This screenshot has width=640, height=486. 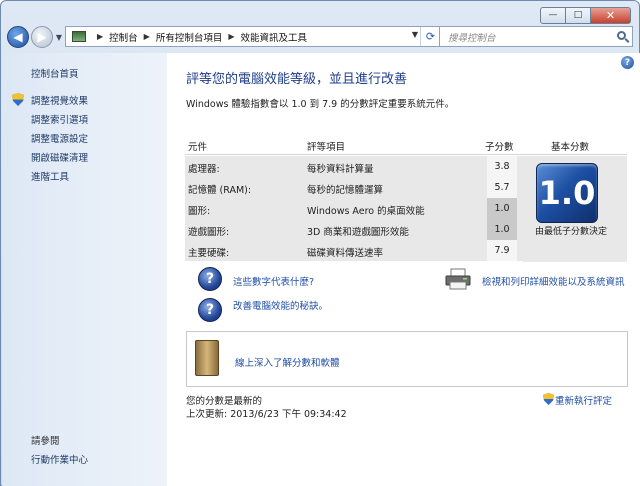 I want to click on sidebar-home-link: 控制台首頁, so click(x=55, y=73).